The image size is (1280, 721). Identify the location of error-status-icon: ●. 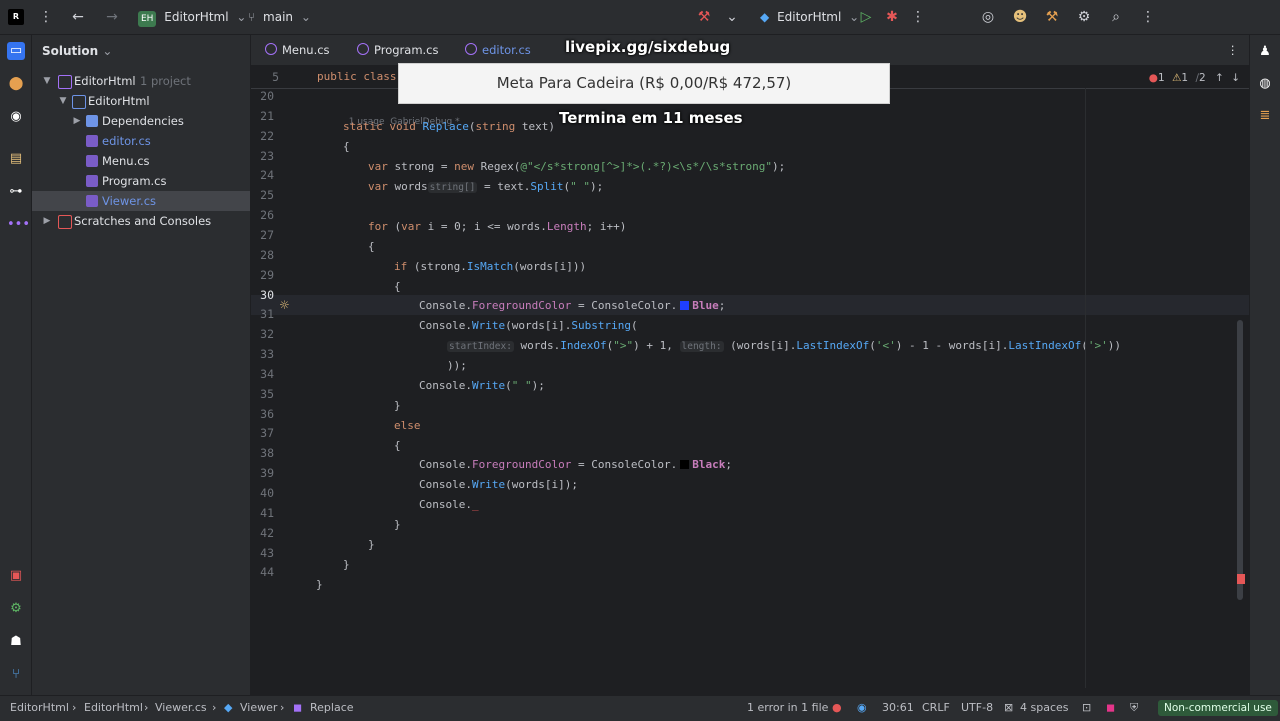
(837, 708).